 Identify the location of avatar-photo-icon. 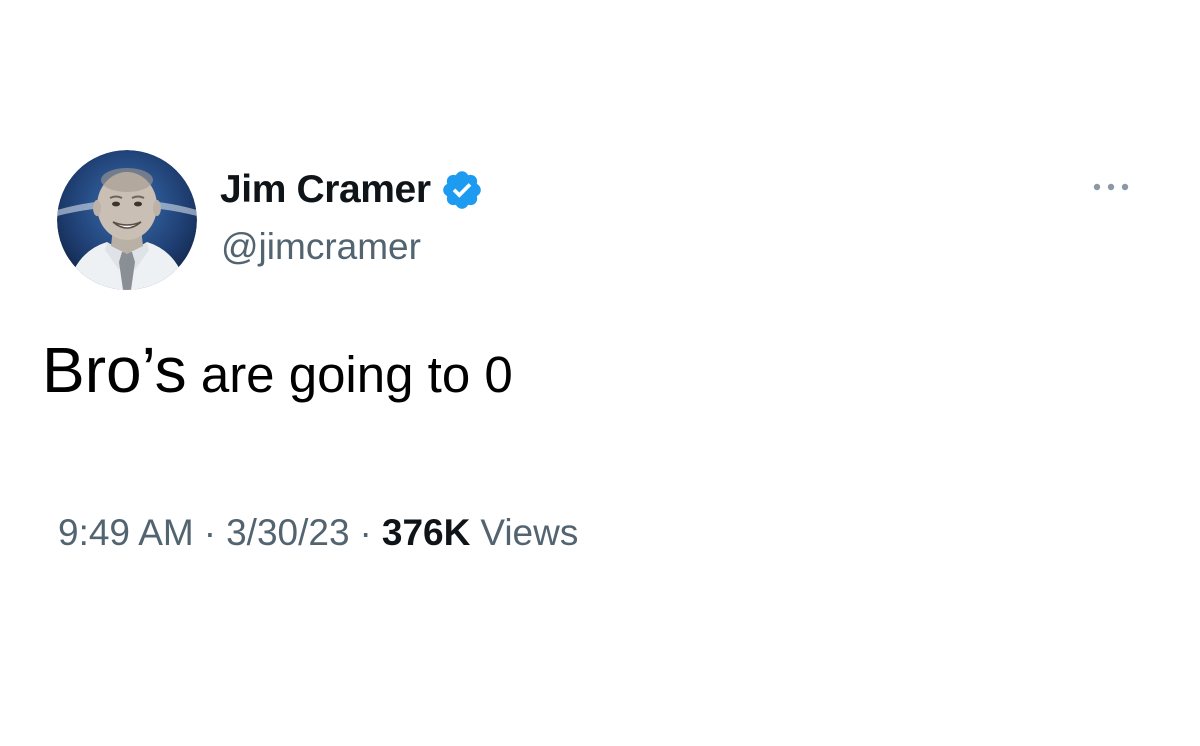
(127, 220).